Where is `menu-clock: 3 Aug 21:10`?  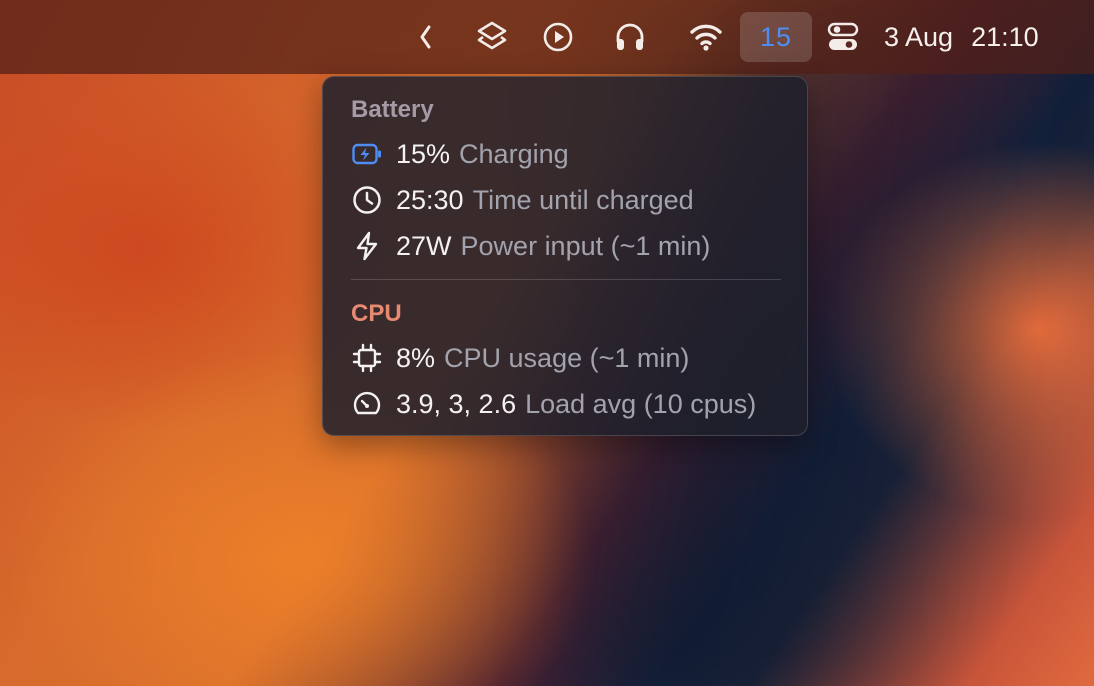 menu-clock: 3 Aug 21:10 is located at coordinates (977, 37).